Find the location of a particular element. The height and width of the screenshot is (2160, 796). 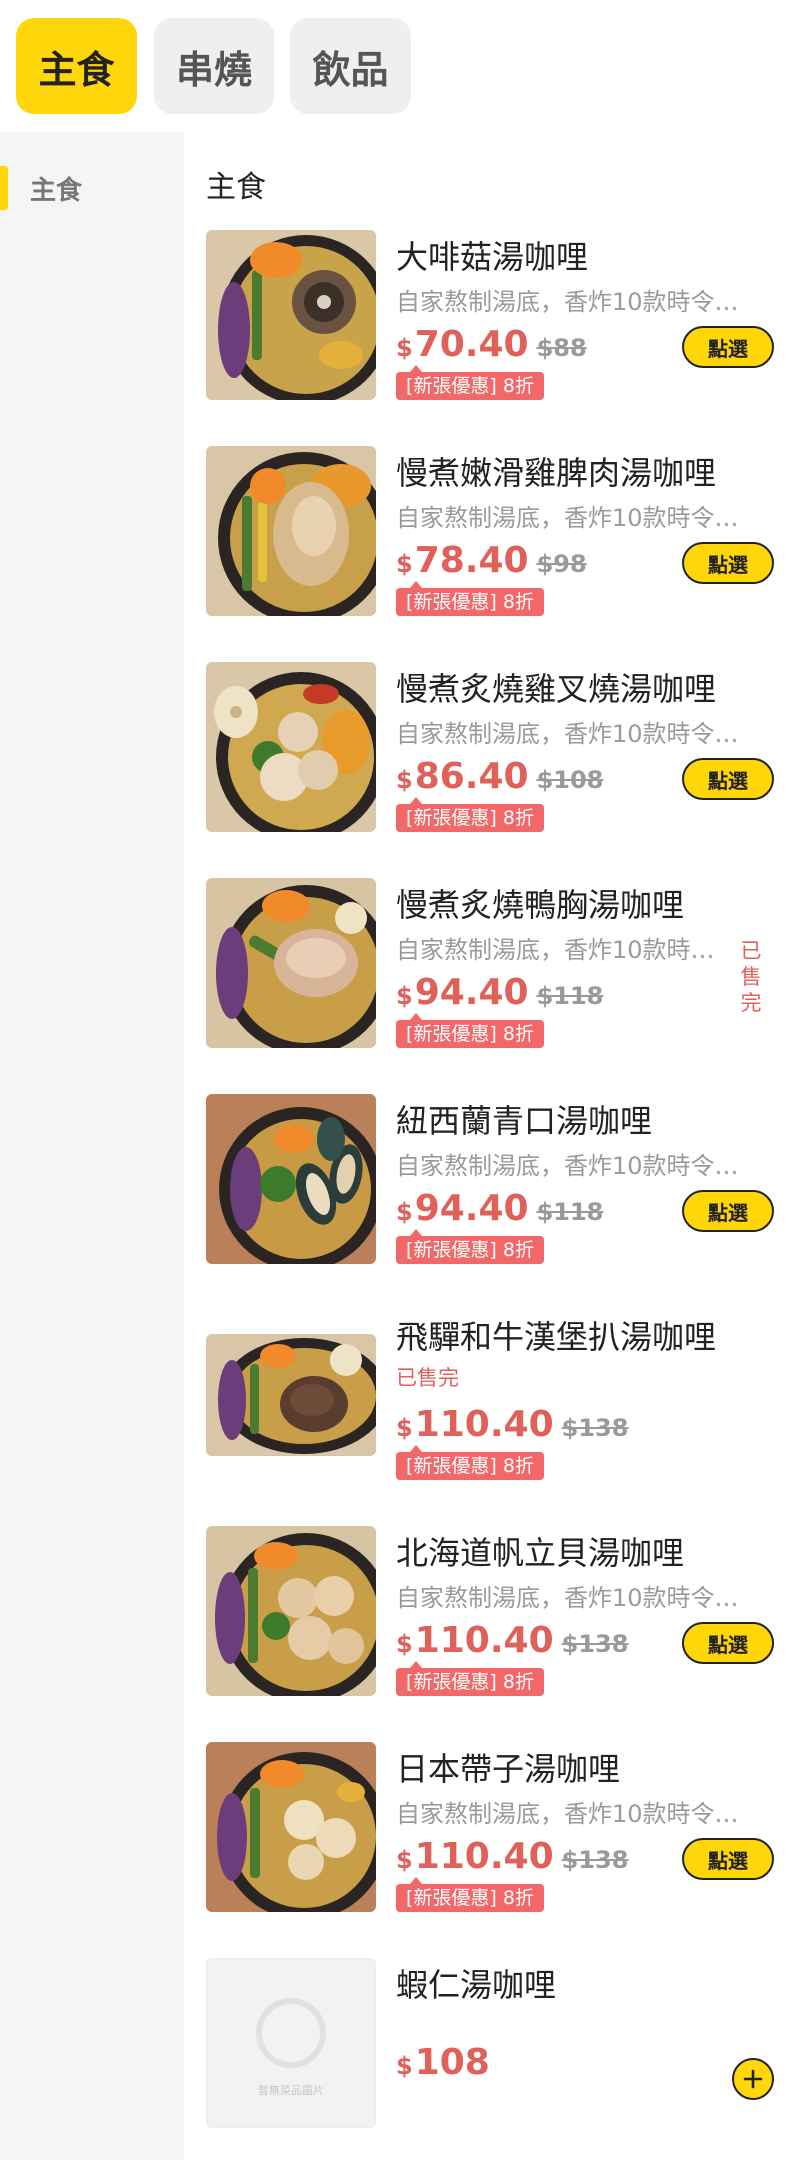

dish-name: 紐西蘭青口湯咖哩 is located at coordinates (524, 1121).